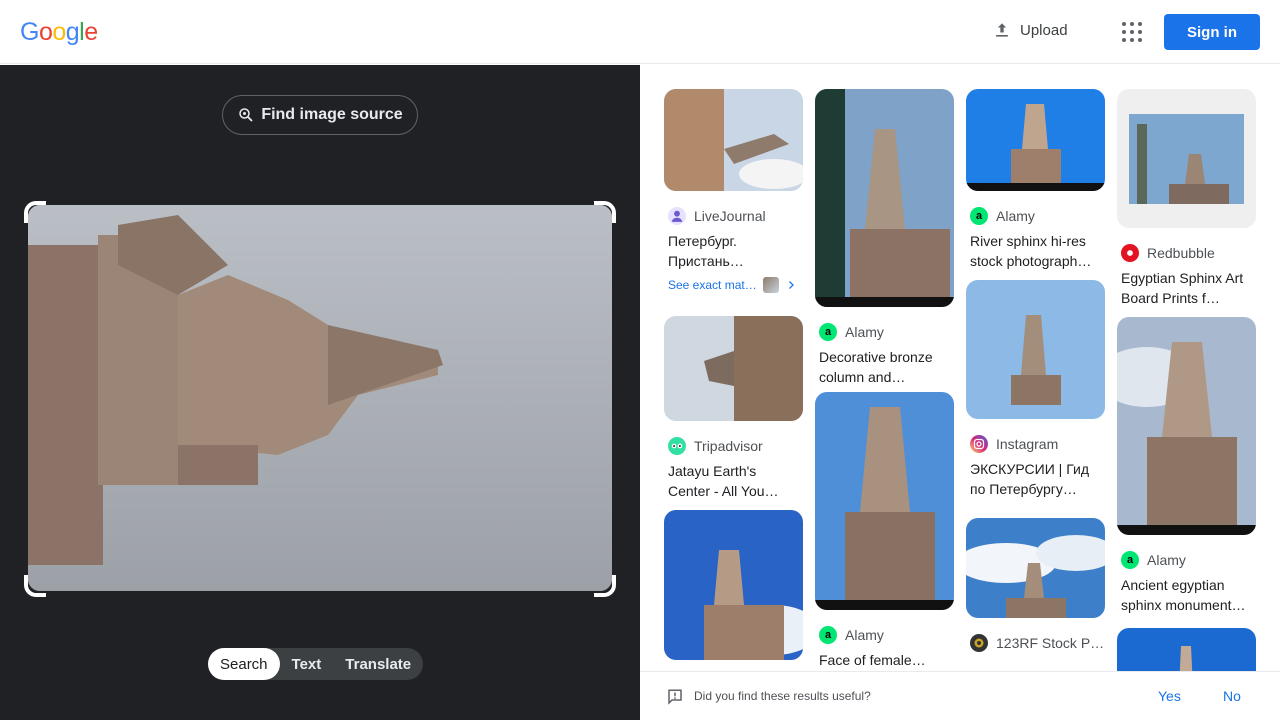 The height and width of the screenshot is (720, 1280). Describe the element at coordinates (979, 643) in the screenshot. I see `123rf-icon` at that location.